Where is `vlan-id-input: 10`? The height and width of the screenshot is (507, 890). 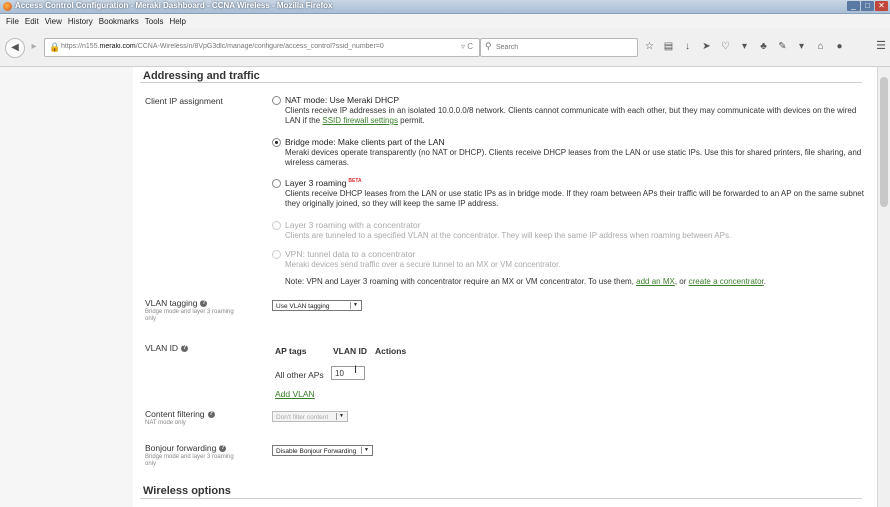
vlan-id-input: 10 is located at coordinates (348, 373).